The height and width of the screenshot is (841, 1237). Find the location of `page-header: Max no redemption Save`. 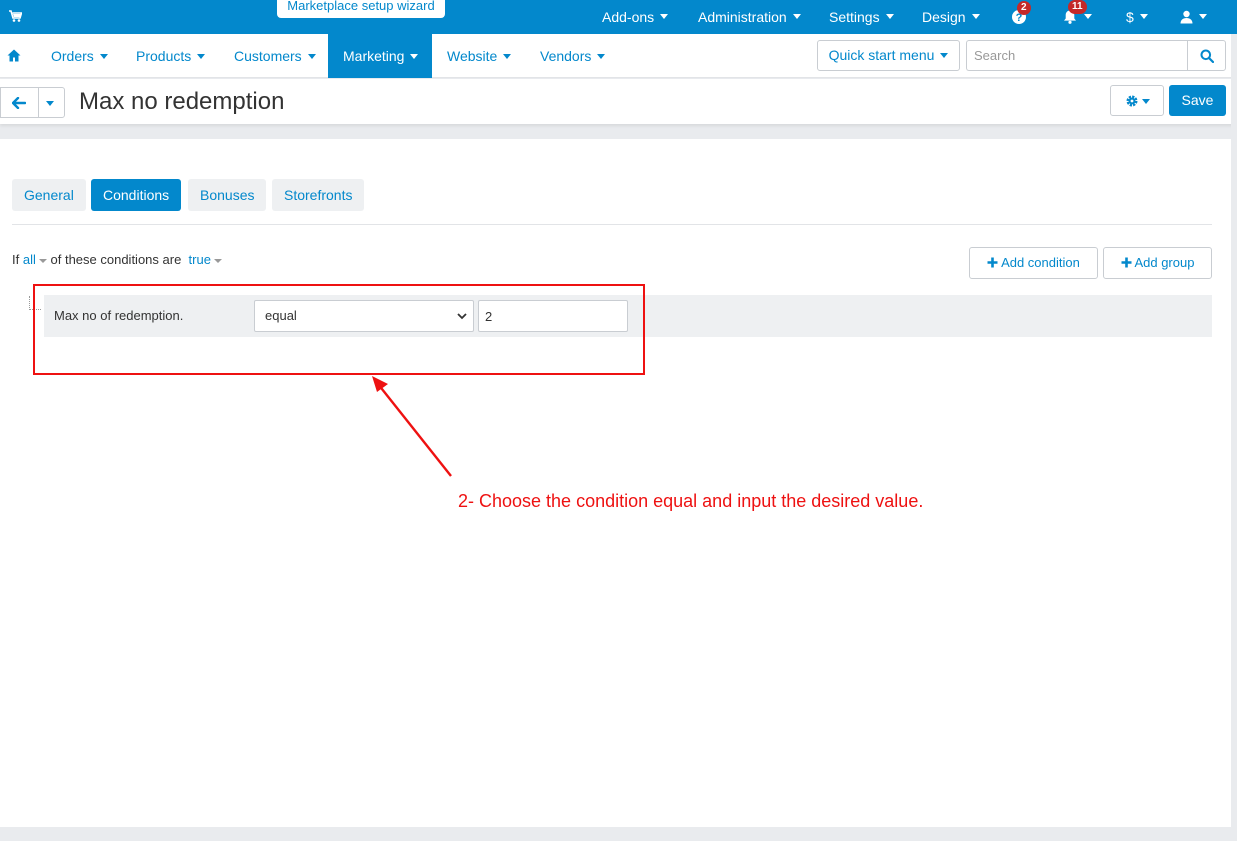

page-header: Max no redemption Save is located at coordinates (618, 101).